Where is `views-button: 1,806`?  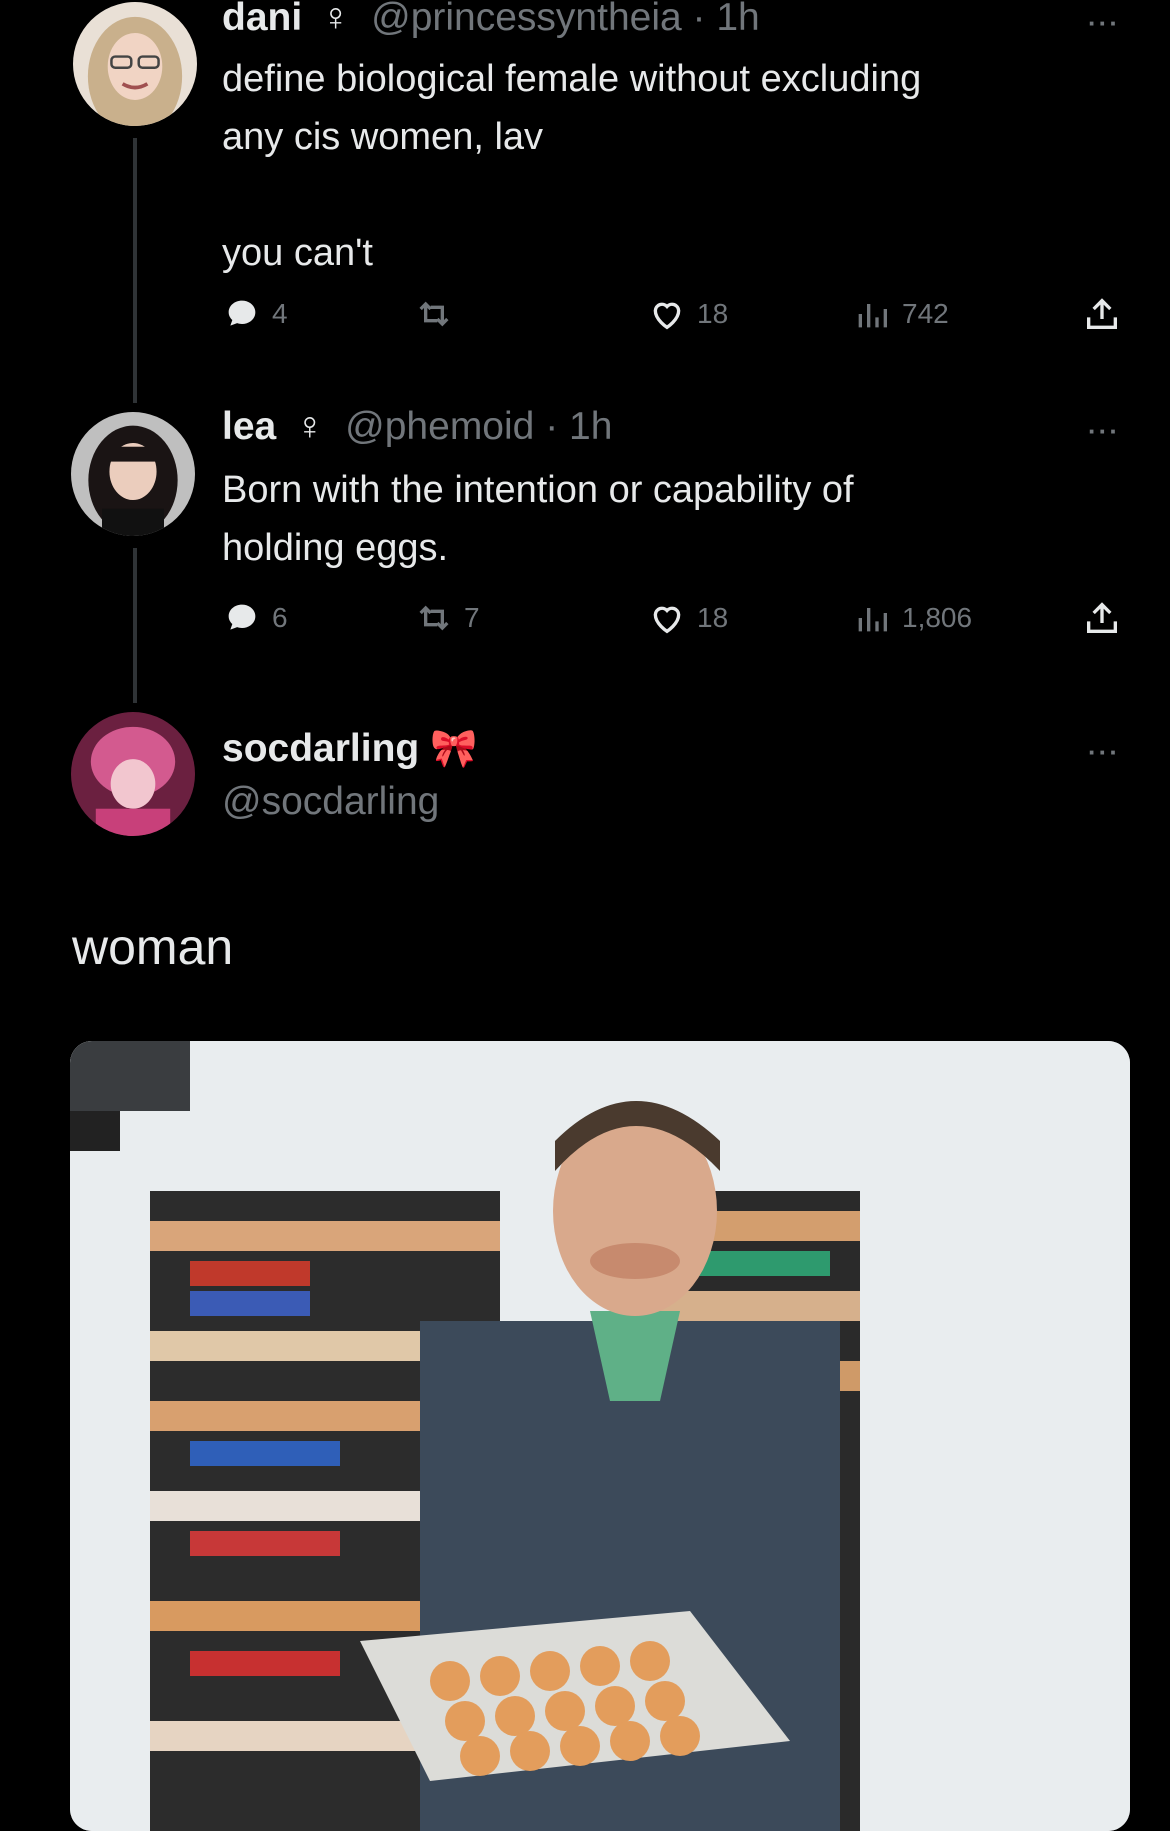 views-button: 1,806 is located at coordinates (912, 618).